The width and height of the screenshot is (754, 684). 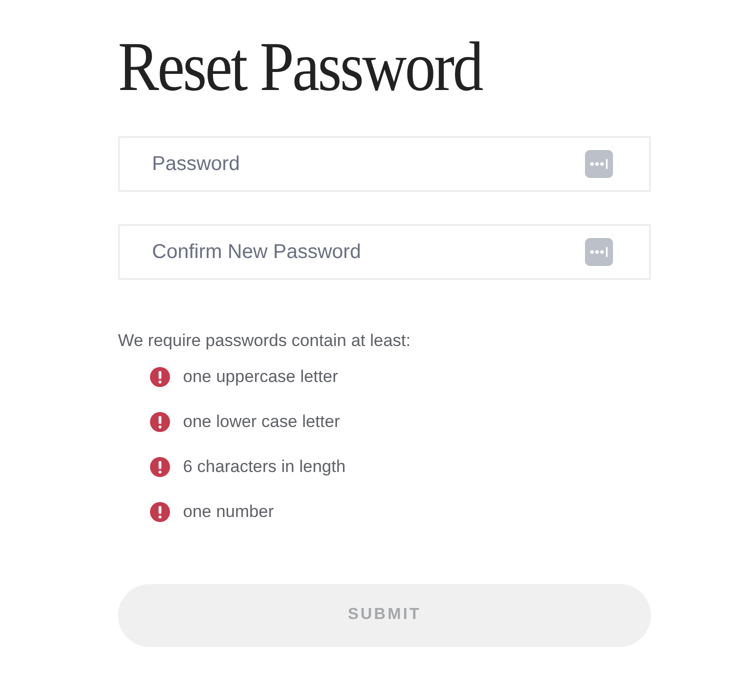 I want to click on requirement-text: one lower case letter, so click(x=261, y=422).